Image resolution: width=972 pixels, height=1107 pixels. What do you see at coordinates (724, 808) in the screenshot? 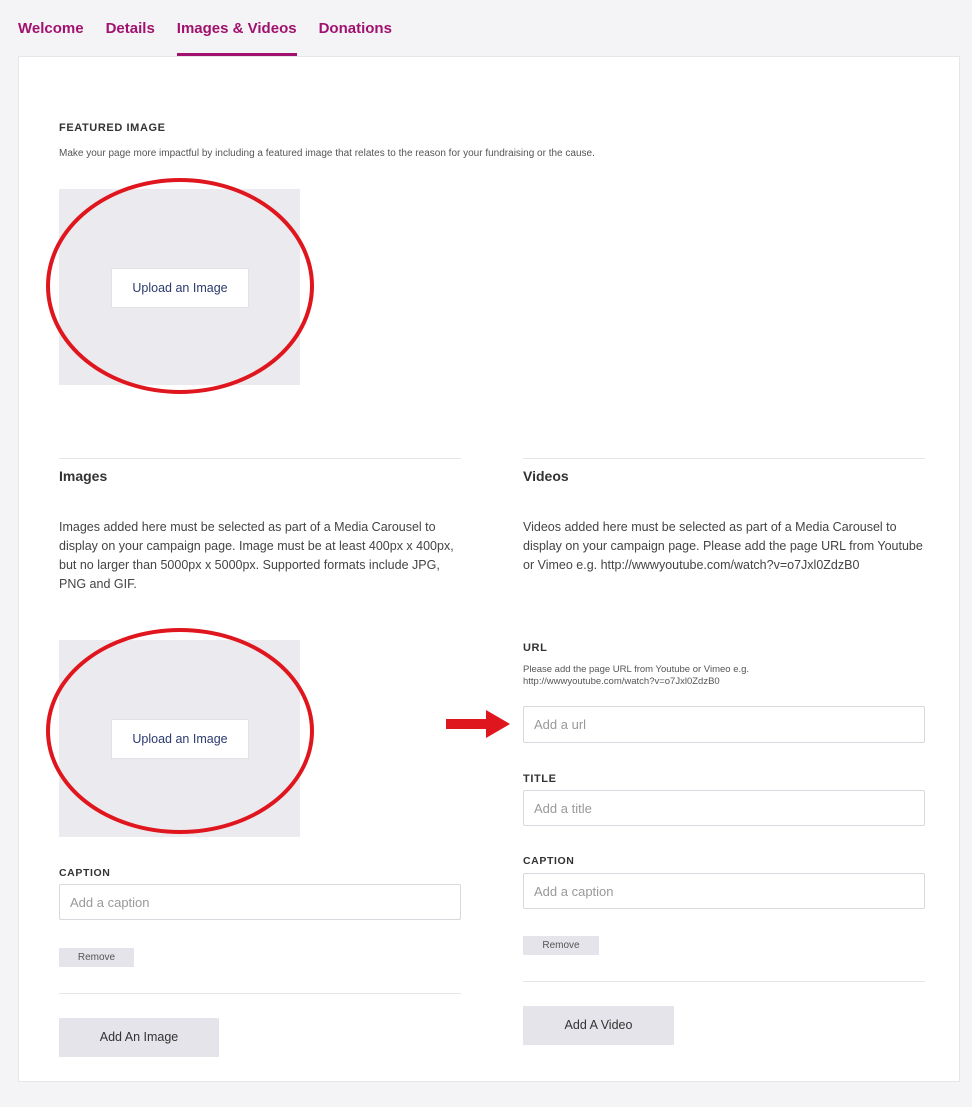
I see `video-title-input` at bounding box center [724, 808].